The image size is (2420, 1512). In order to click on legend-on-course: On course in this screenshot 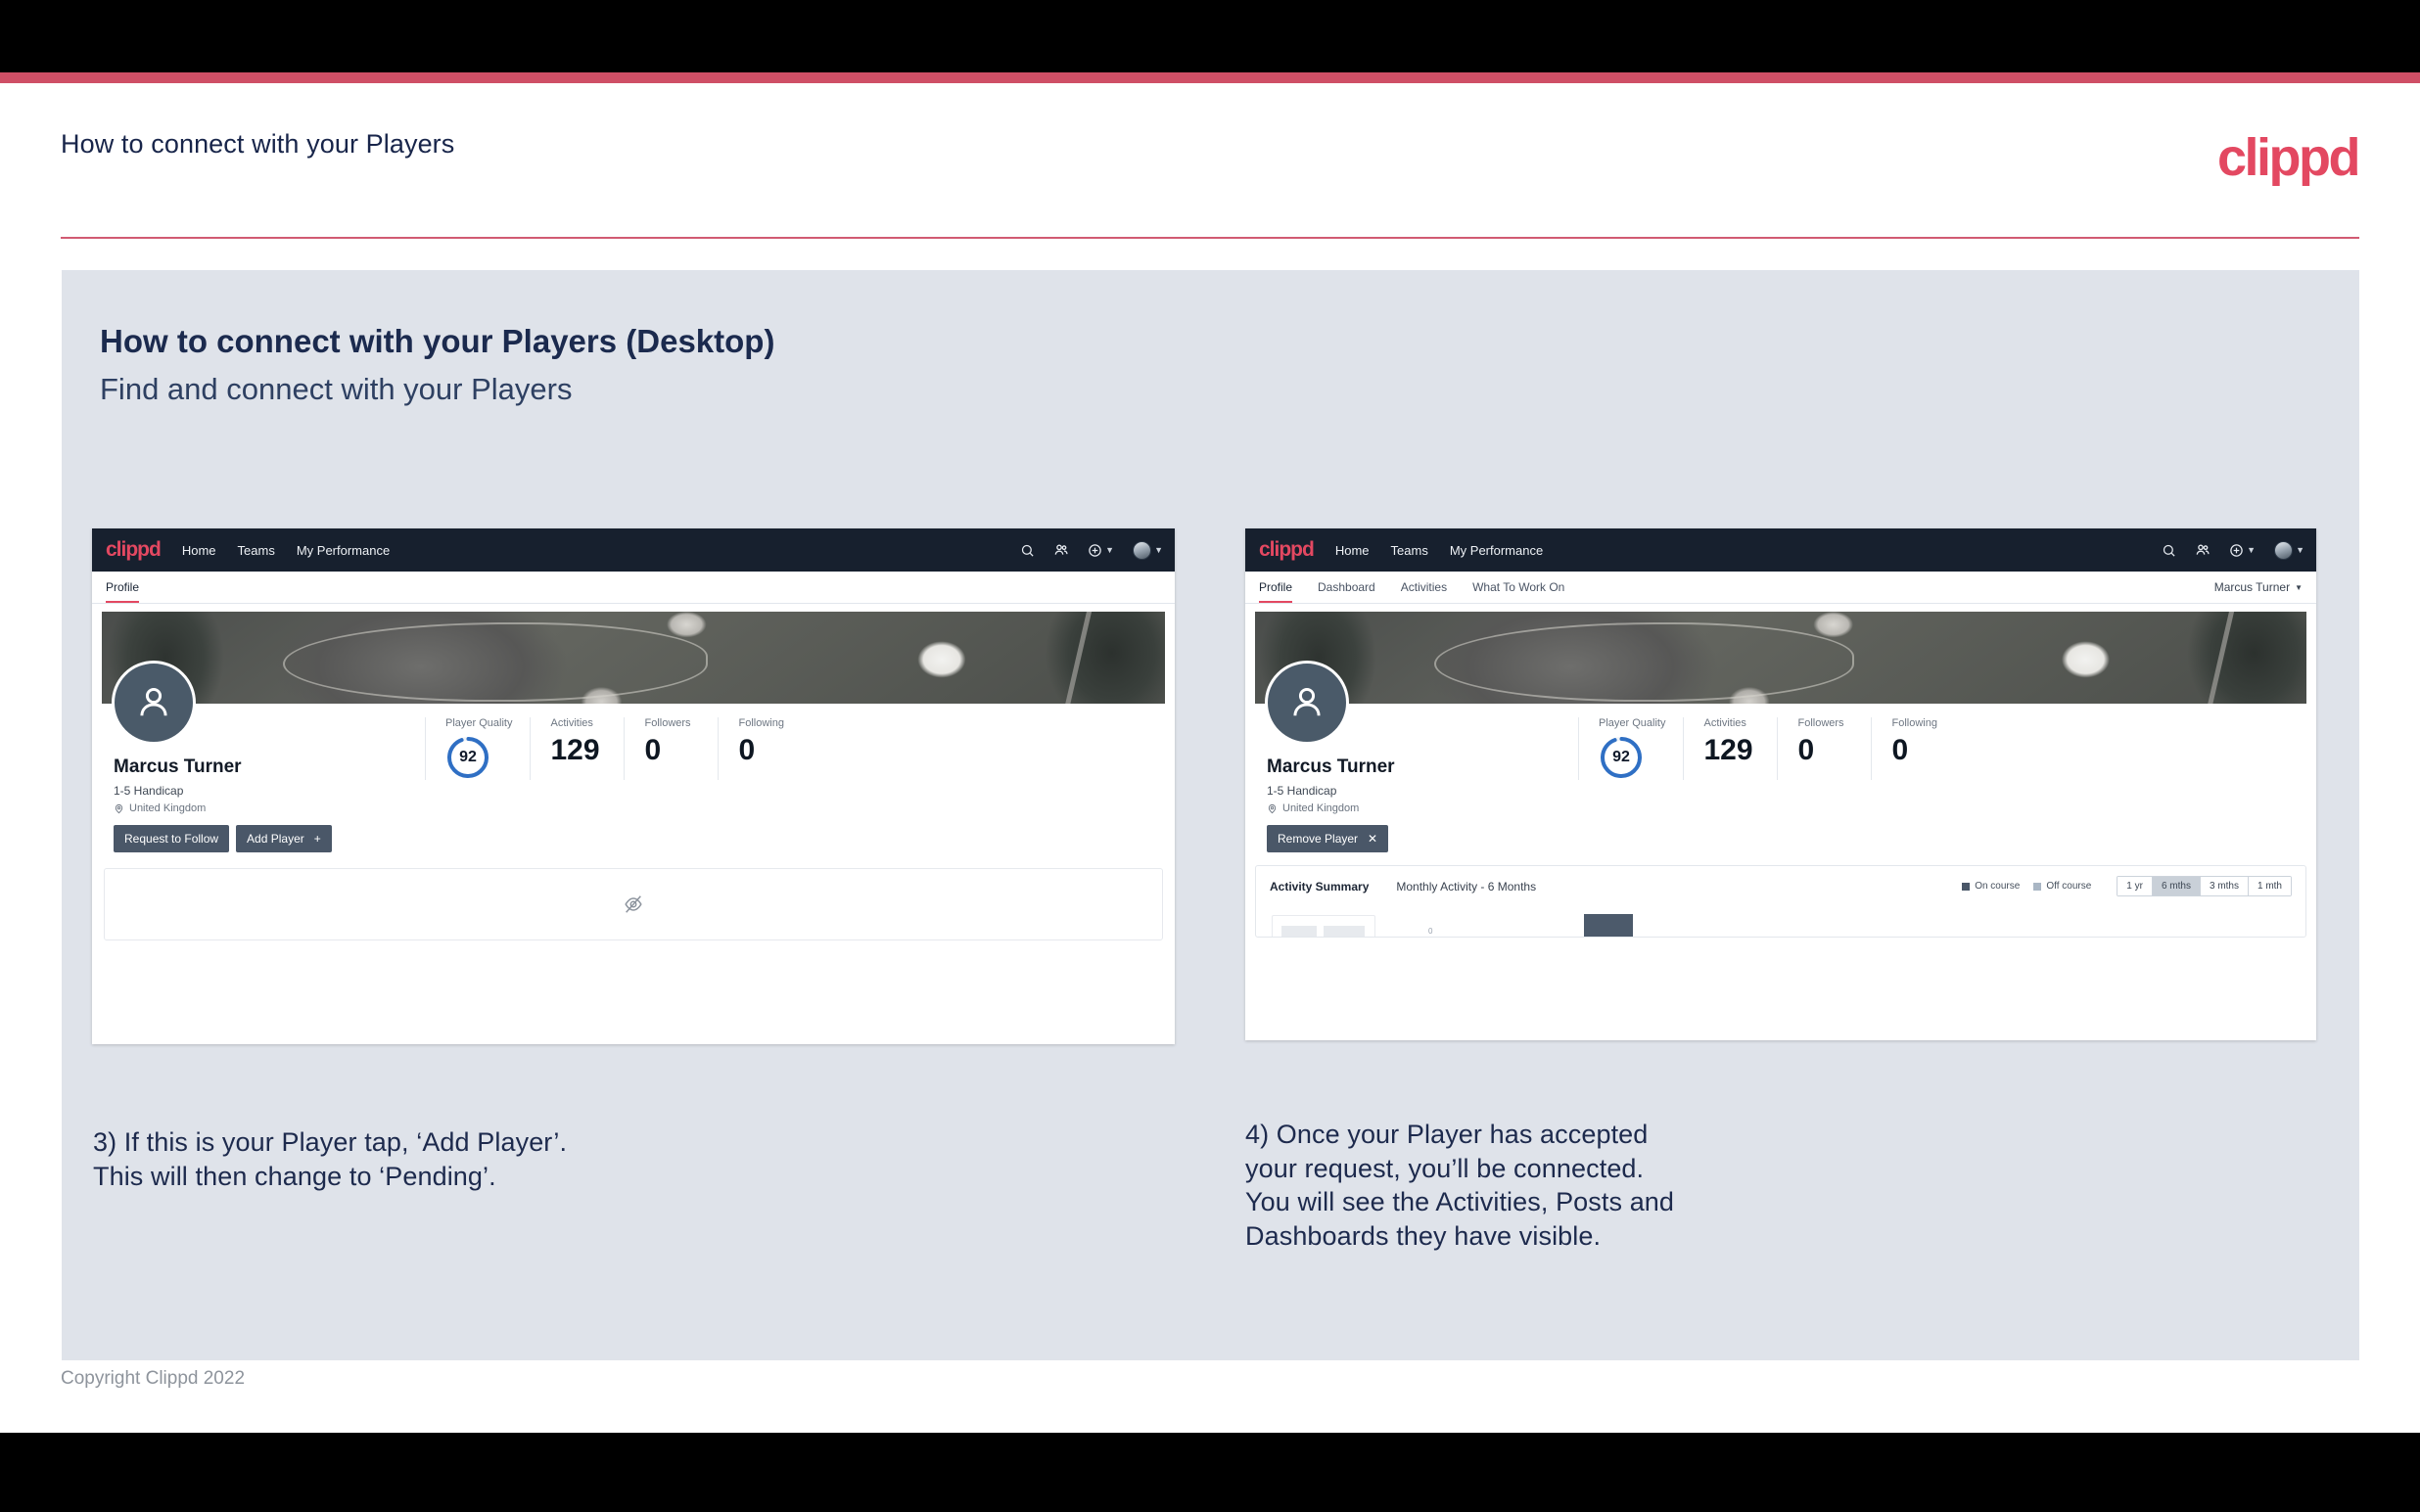, I will do `click(1991, 886)`.